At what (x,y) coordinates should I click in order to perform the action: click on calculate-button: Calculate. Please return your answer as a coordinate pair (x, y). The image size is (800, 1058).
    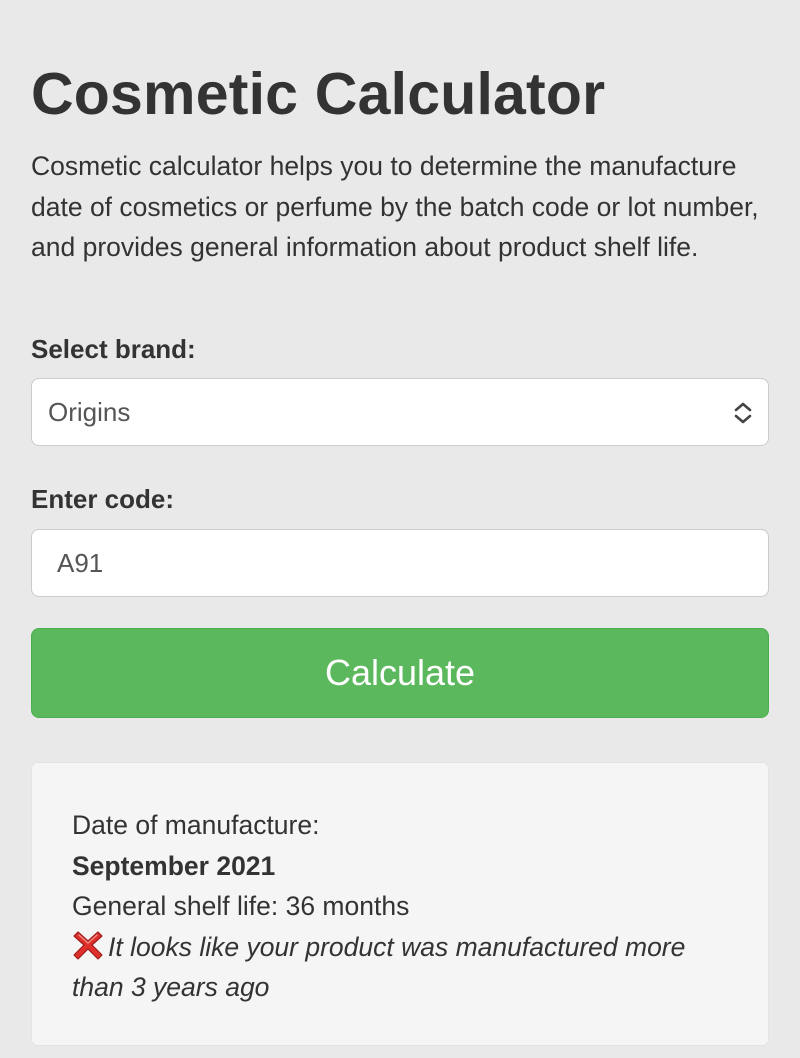
    Looking at the image, I should click on (400, 673).